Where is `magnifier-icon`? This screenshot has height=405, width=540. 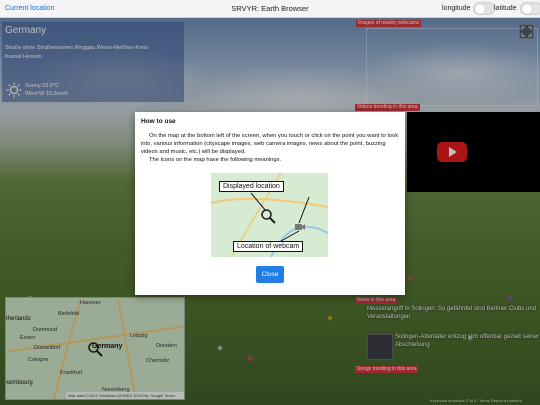
magnifier-icon is located at coordinates (268, 216).